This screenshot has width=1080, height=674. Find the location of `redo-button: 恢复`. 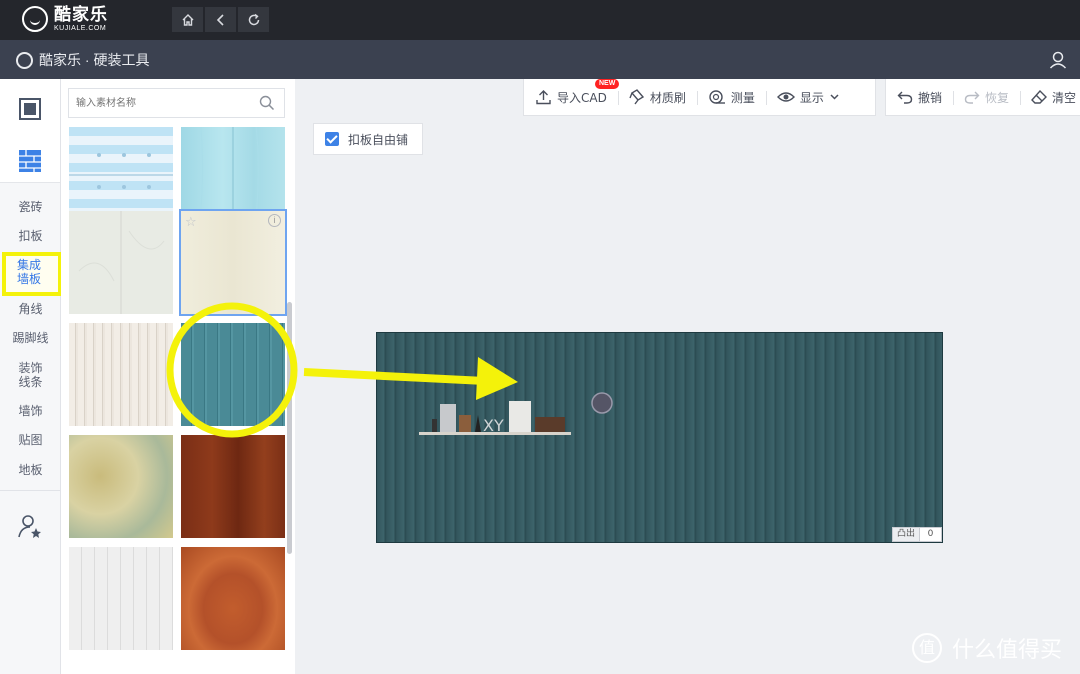

redo-button: 恢复 is located at coordinates (986, 97).